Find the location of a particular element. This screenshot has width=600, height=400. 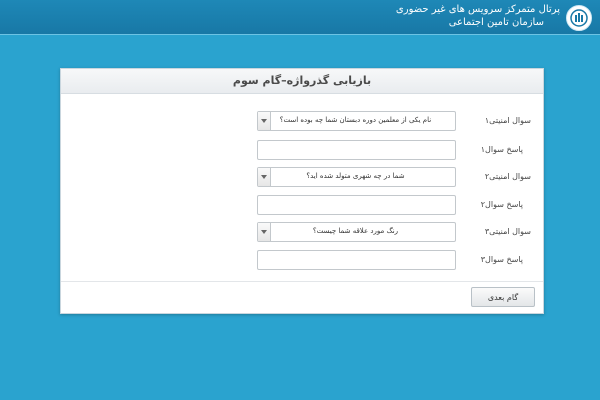

org-name: سازمان تامین اجتماعی is located at coordinates (496, 22).